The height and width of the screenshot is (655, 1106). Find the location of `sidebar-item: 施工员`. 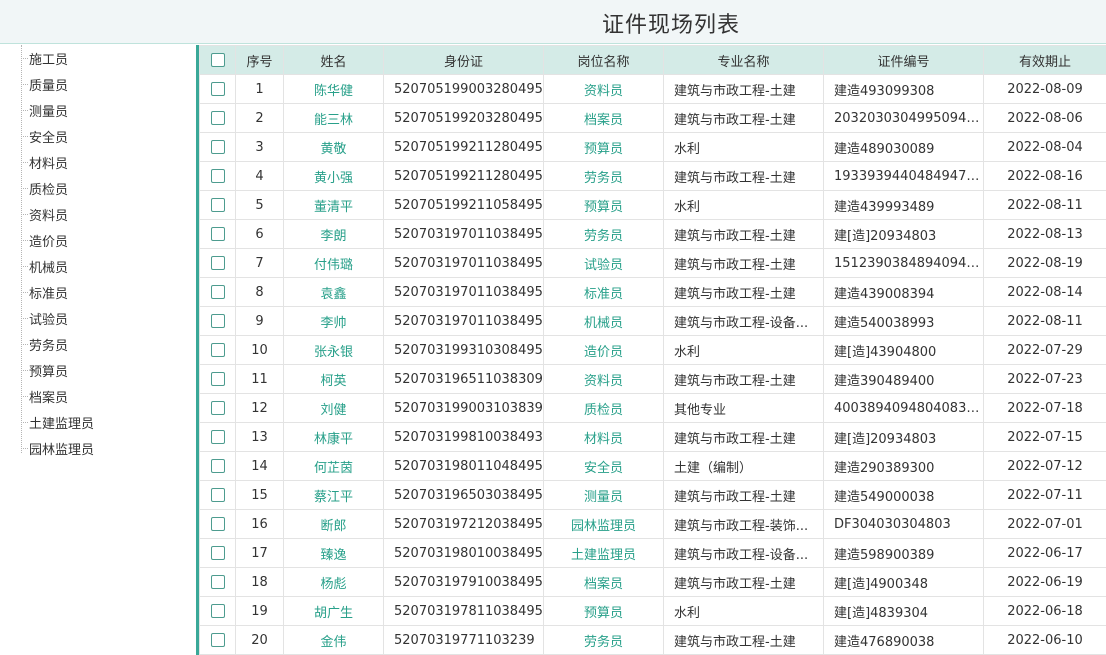

sidebar-item: 施工员 is located at coordinates (44, 58).